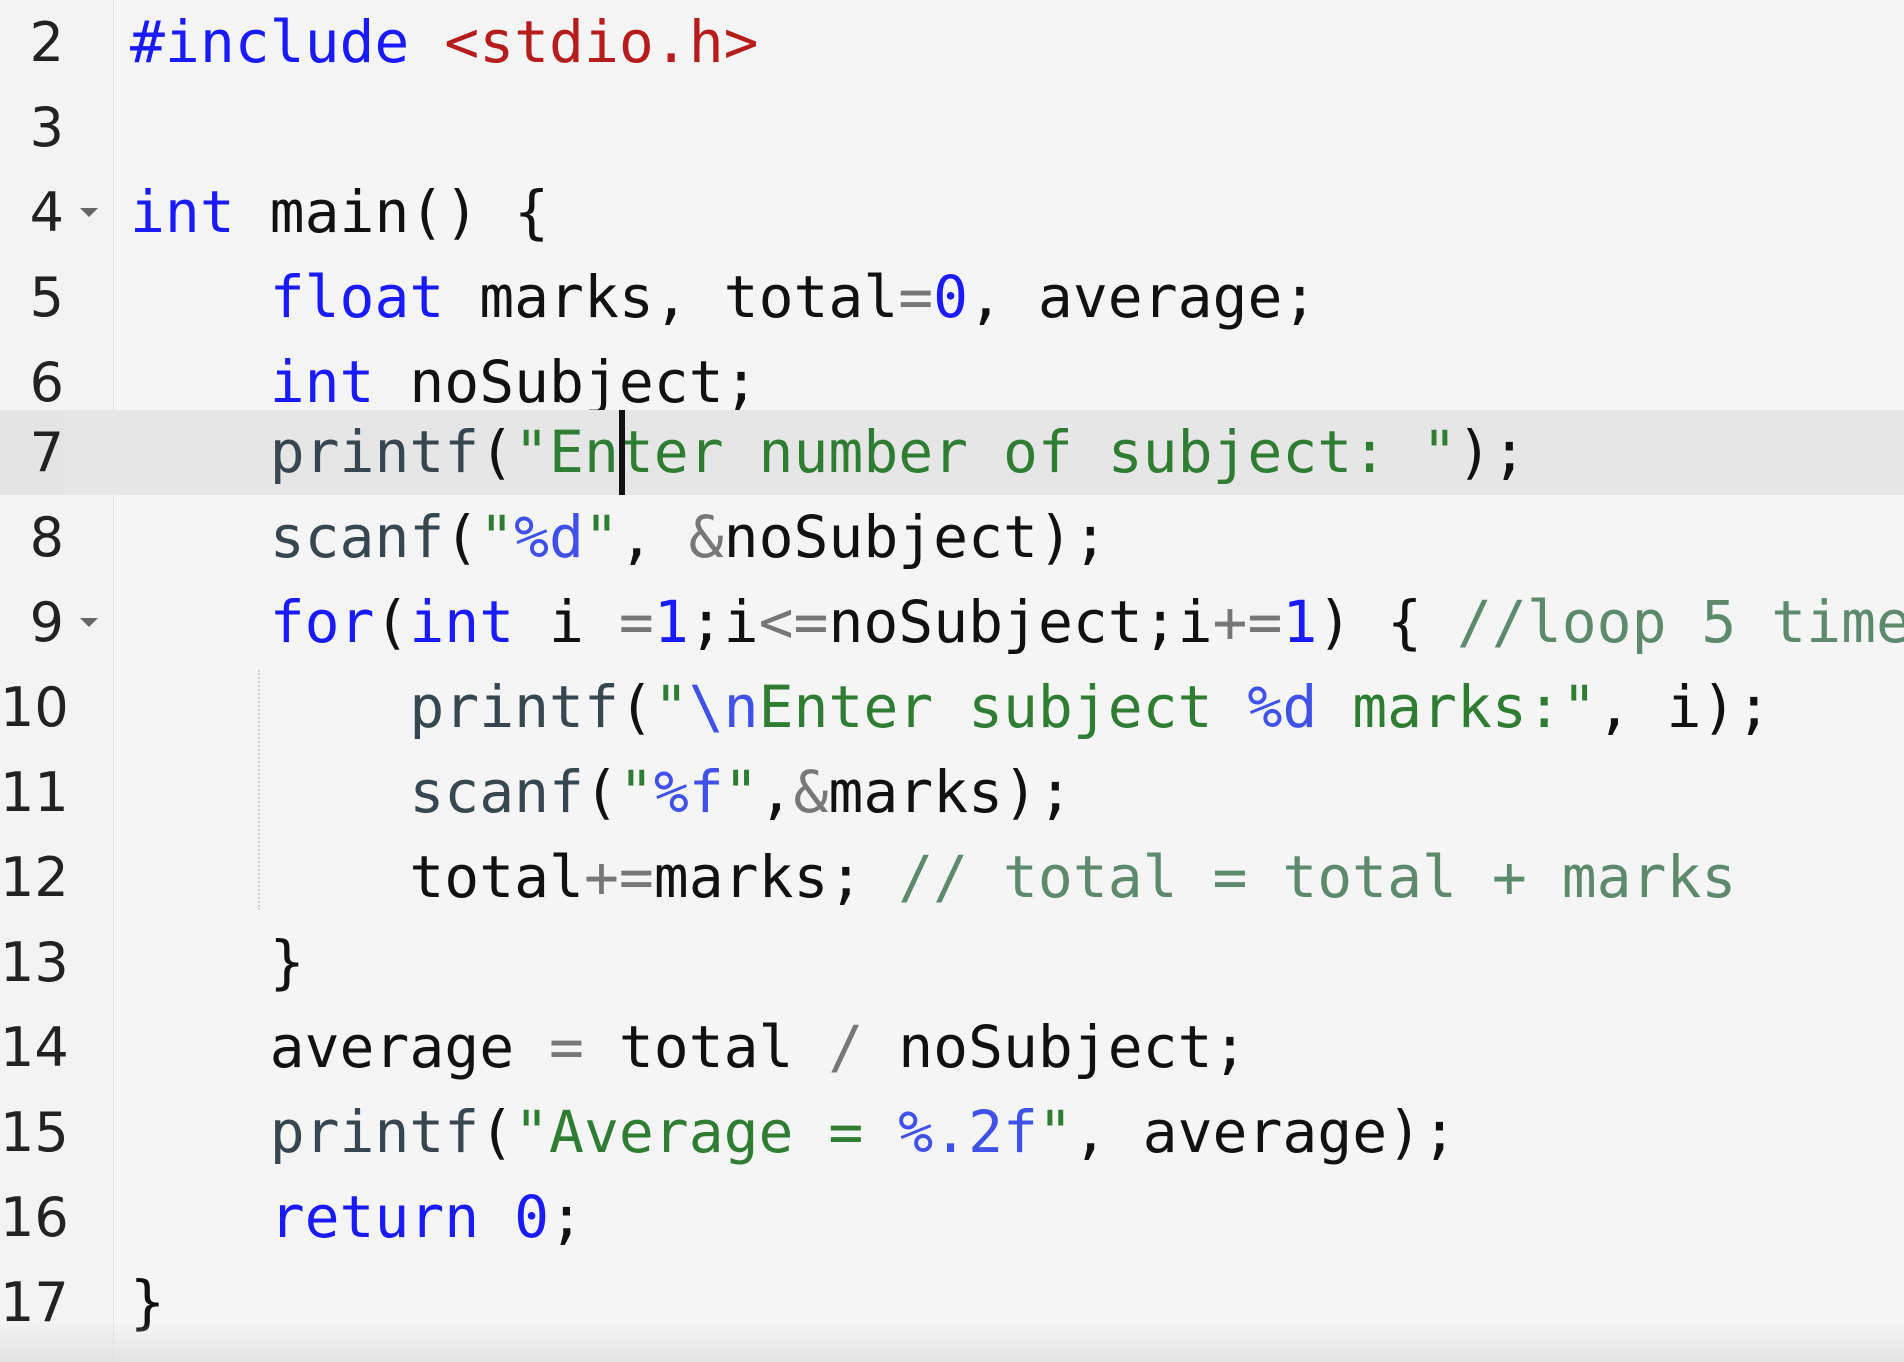 This screenshot has width=1904, height=1362. I want to click on code-text: scanf("%f",&marks);, so click(601, 792).